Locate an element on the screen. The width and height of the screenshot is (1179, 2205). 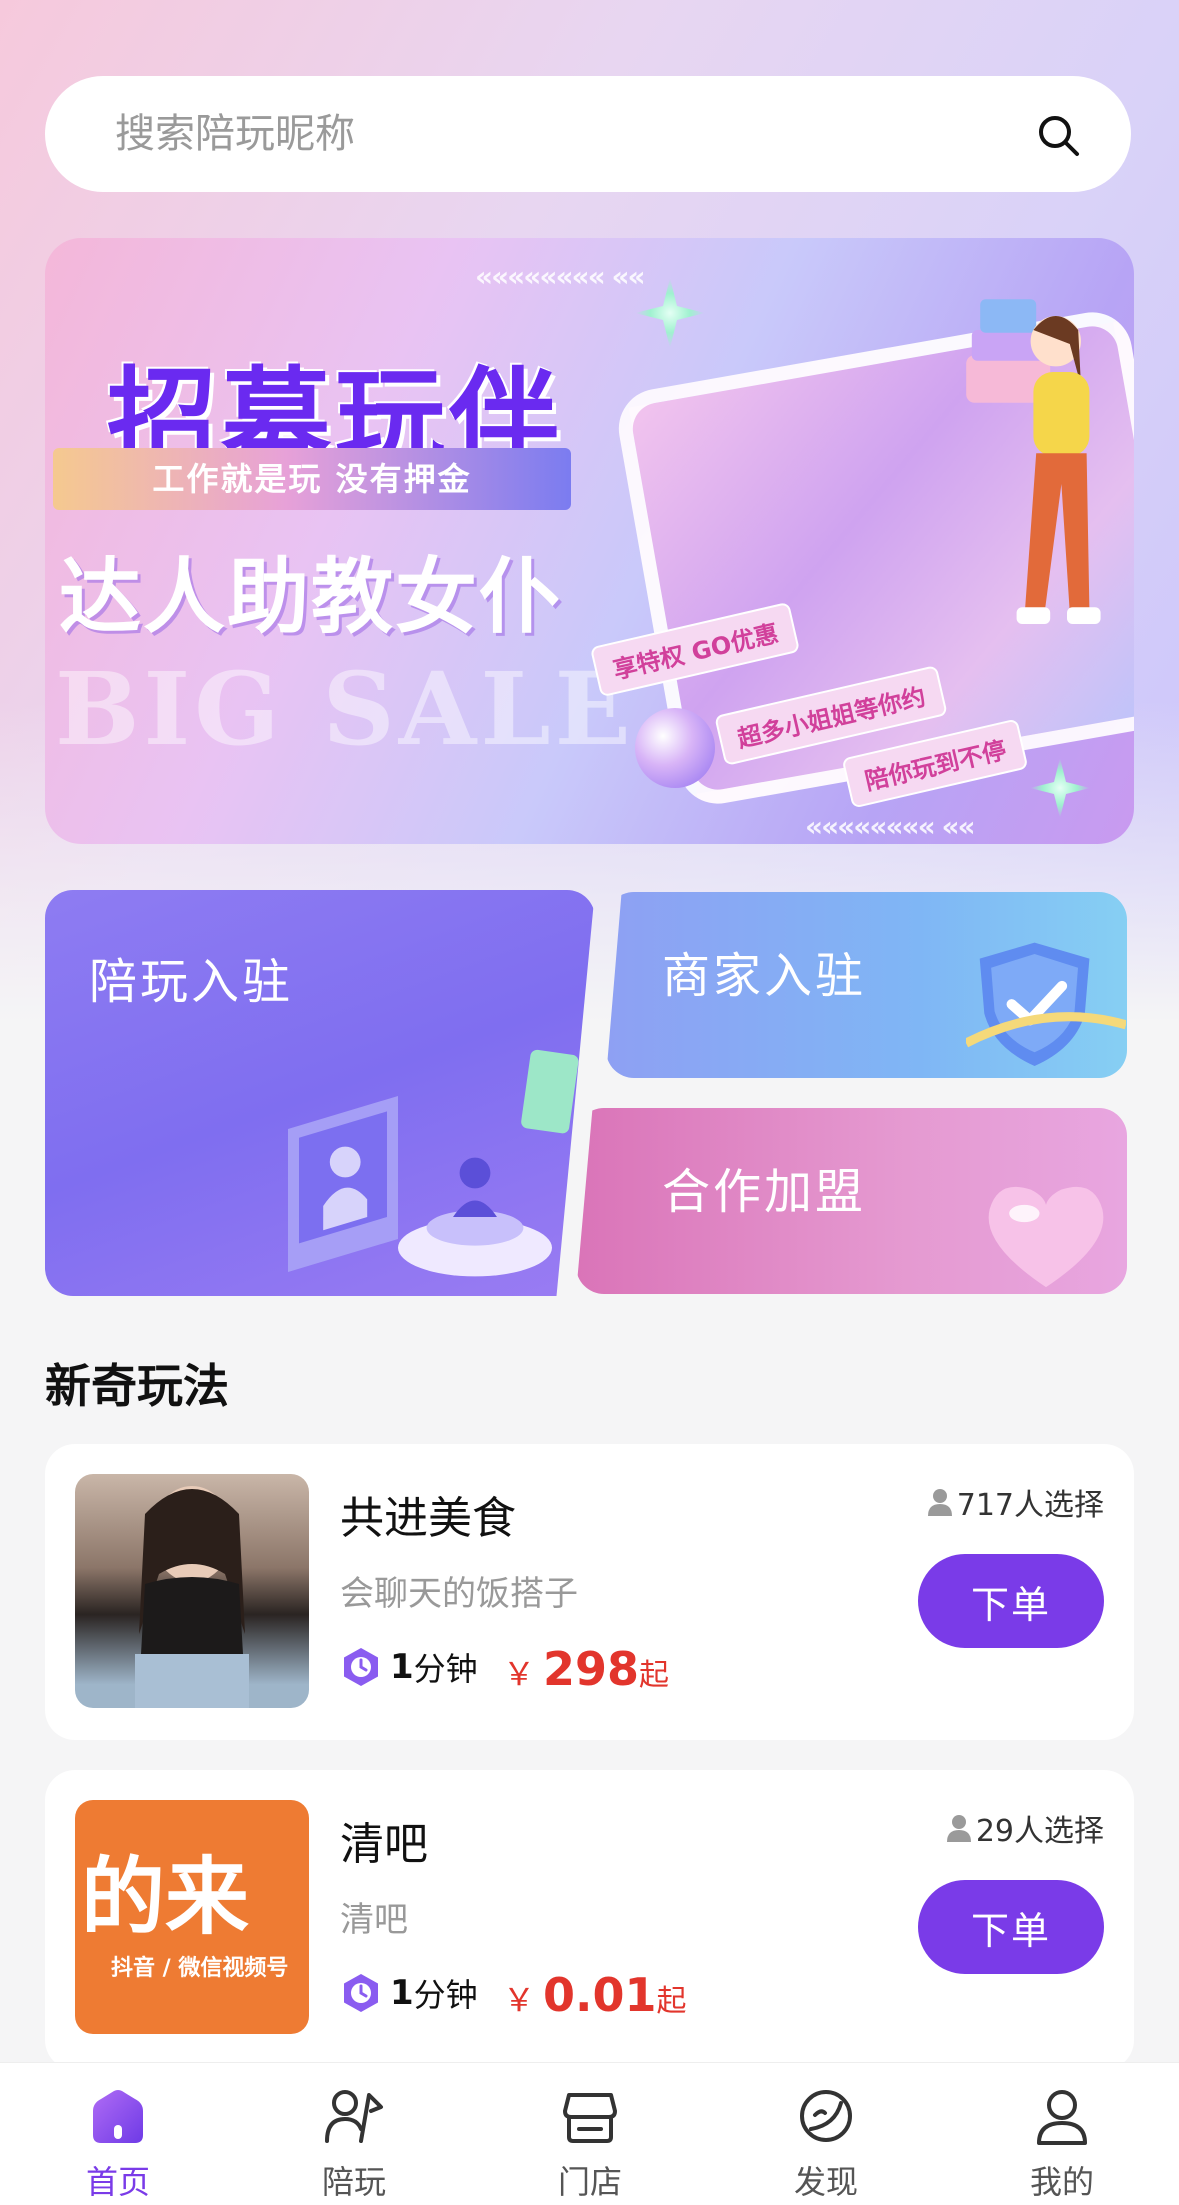
bottom-tab-bar: 首页 陪玩 门店 发现 我的 is located at coordinates (589, 2133).